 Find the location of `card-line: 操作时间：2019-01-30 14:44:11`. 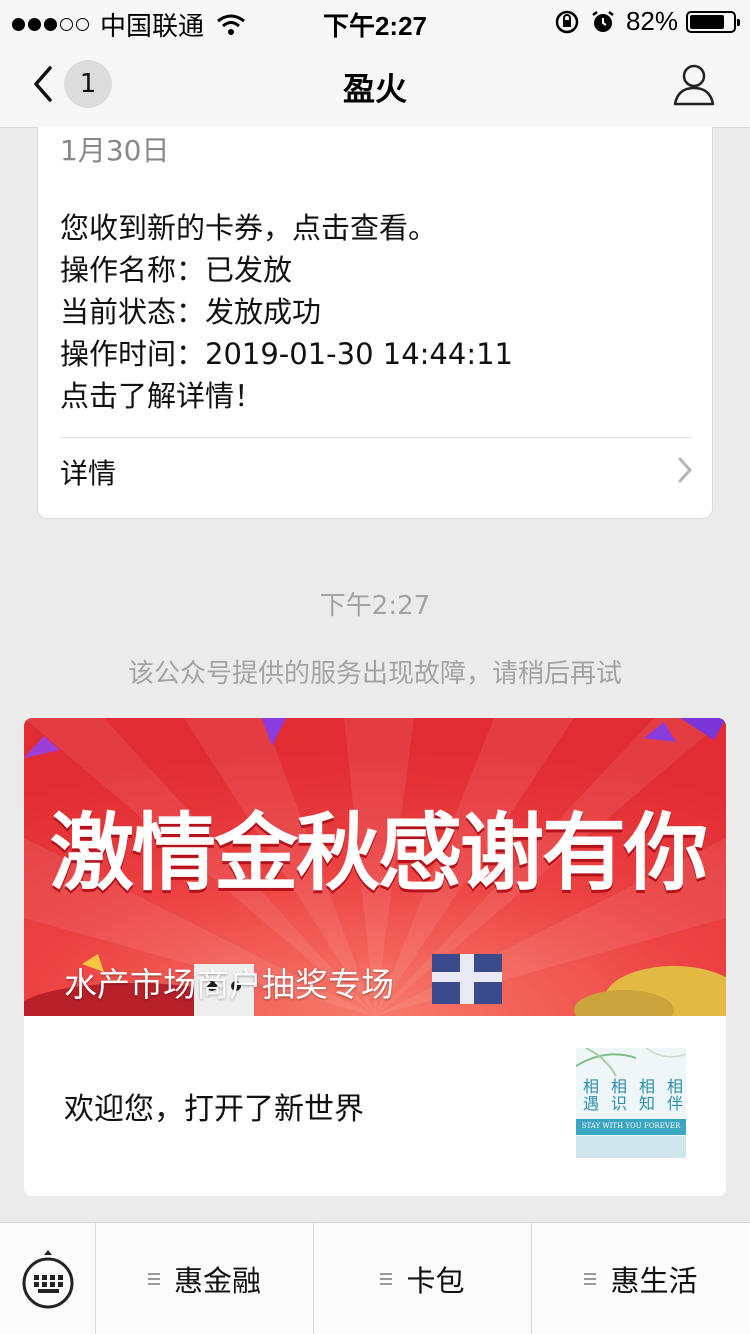

card-line: 操作时间：2019-01-30 14:44:11 is located at coordinates (286, 354).